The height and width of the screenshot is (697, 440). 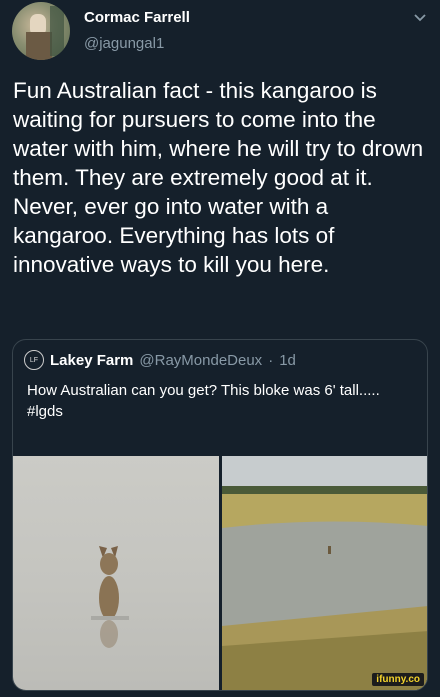 I want to click on author-handle: @jagungal1, so click(x=124, y=43).